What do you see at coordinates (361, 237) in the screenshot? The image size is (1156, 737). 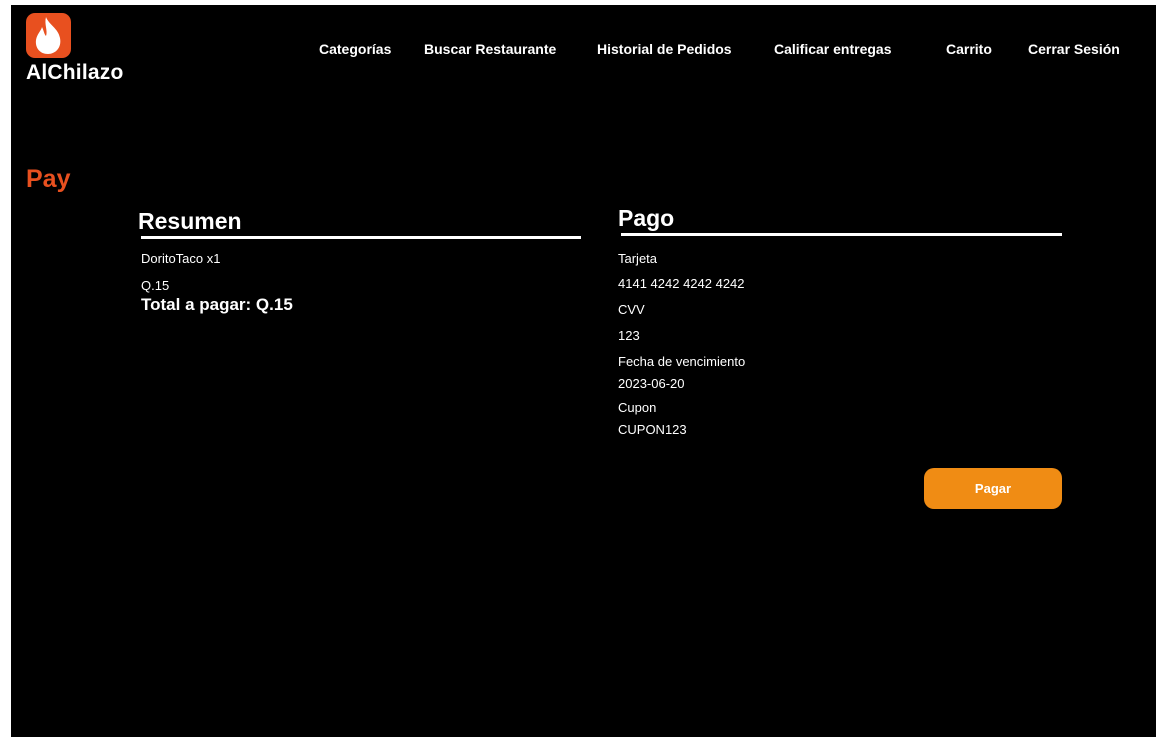 I see `summary-divider` at bounding box center [361, 237].